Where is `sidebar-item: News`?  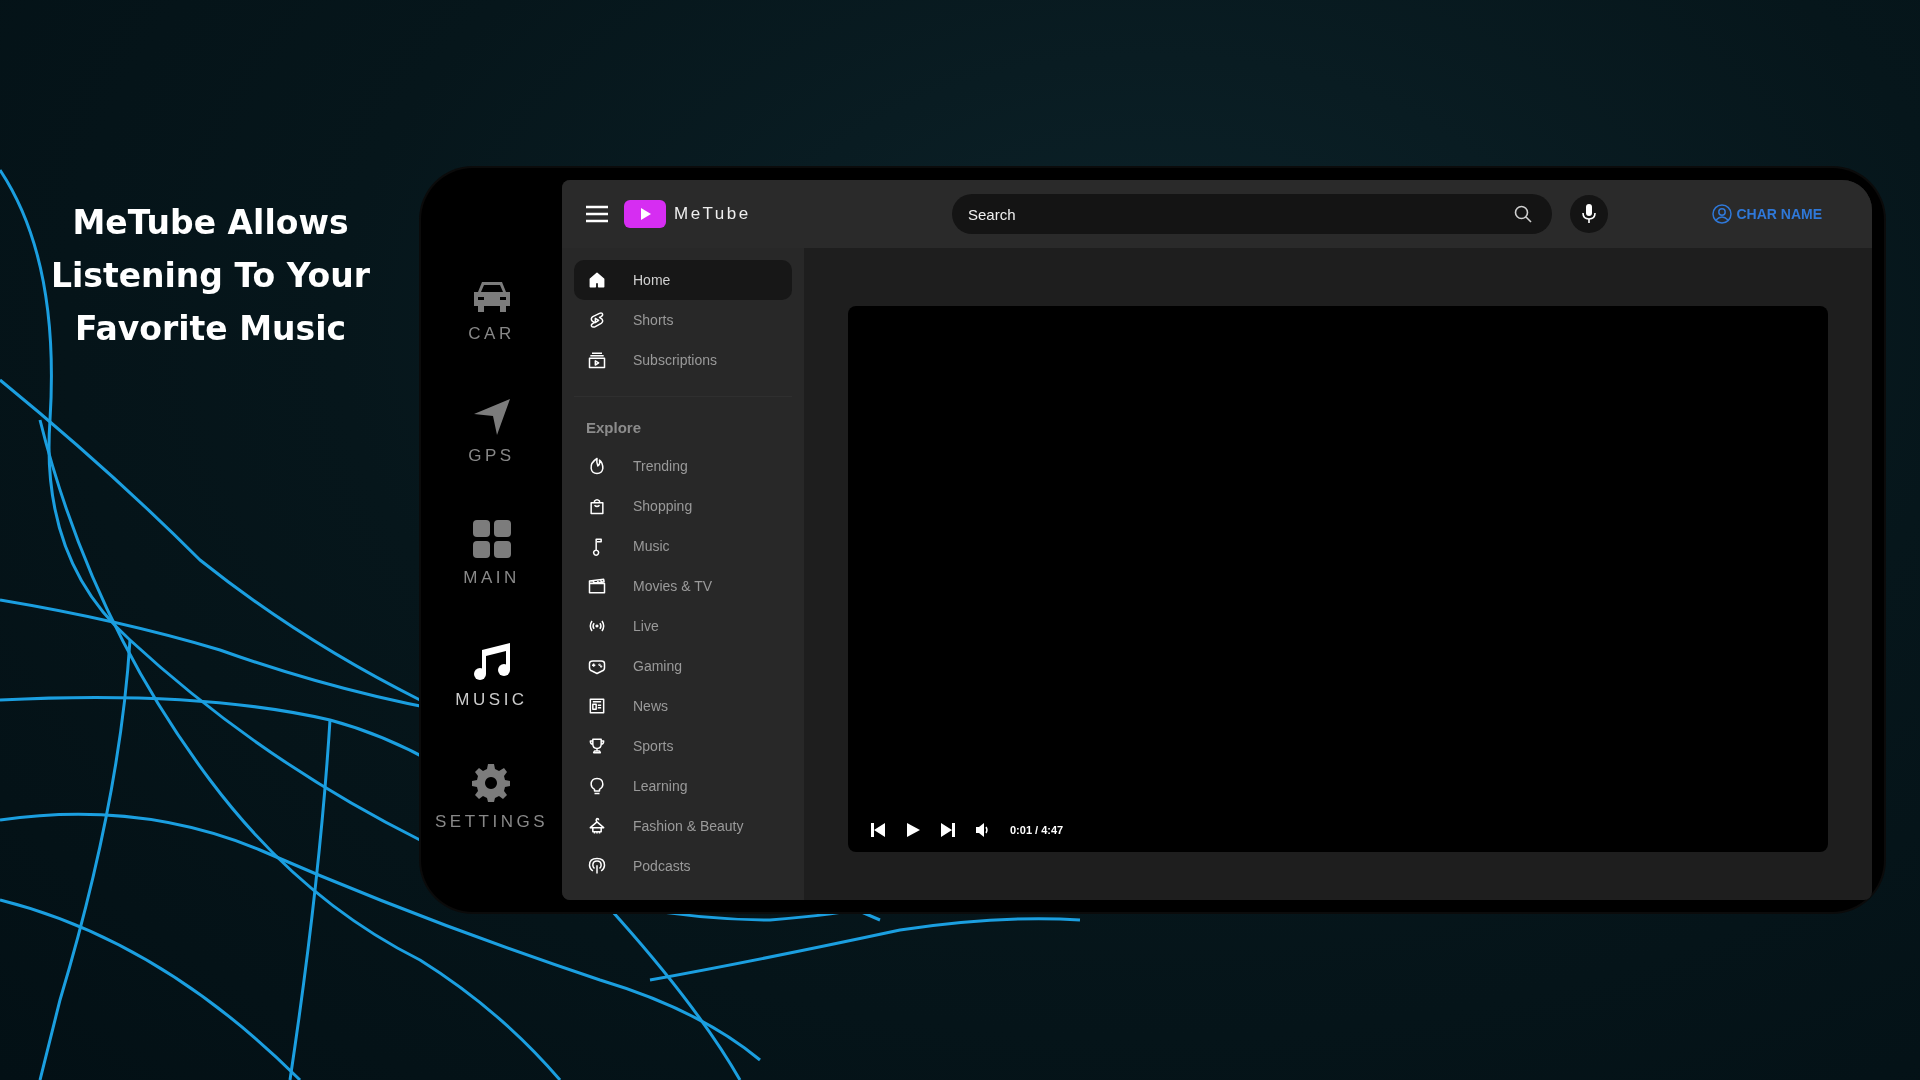 sidebar-item: News is located at coordinates (683, 706).